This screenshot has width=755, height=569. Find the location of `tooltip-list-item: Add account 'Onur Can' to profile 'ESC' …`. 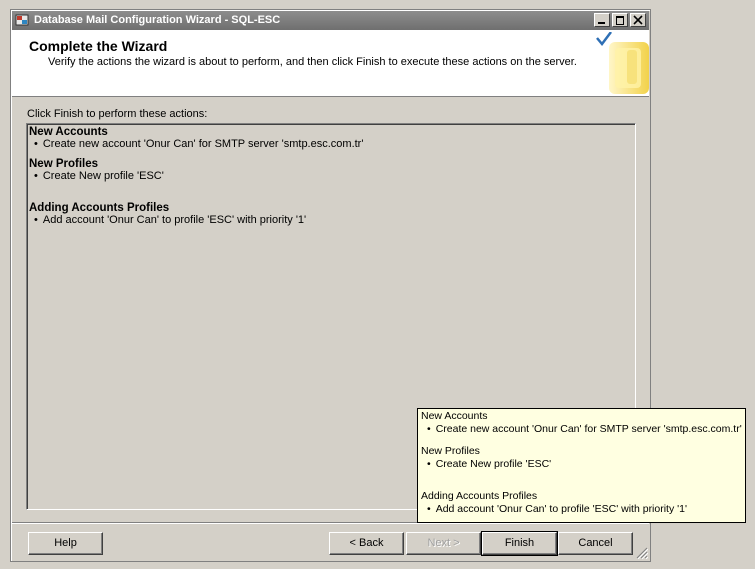

tooltip-list-item: Add account 'Onur Can' to profile 'ESC' … is located at coordinates (581, 509).